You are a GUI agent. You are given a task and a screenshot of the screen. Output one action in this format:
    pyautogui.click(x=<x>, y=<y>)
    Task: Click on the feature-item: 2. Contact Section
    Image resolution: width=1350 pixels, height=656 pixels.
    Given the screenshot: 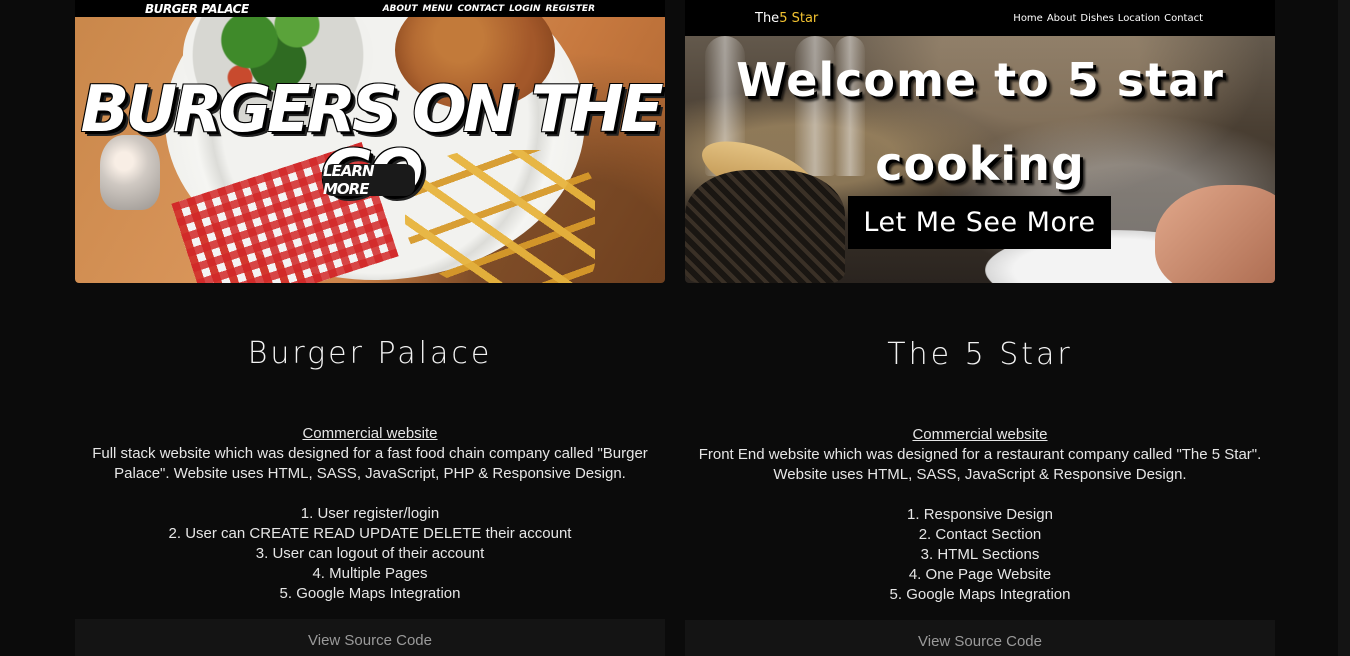 What is the action you would take?
    pyautogui.click(x=980, y=534)
    